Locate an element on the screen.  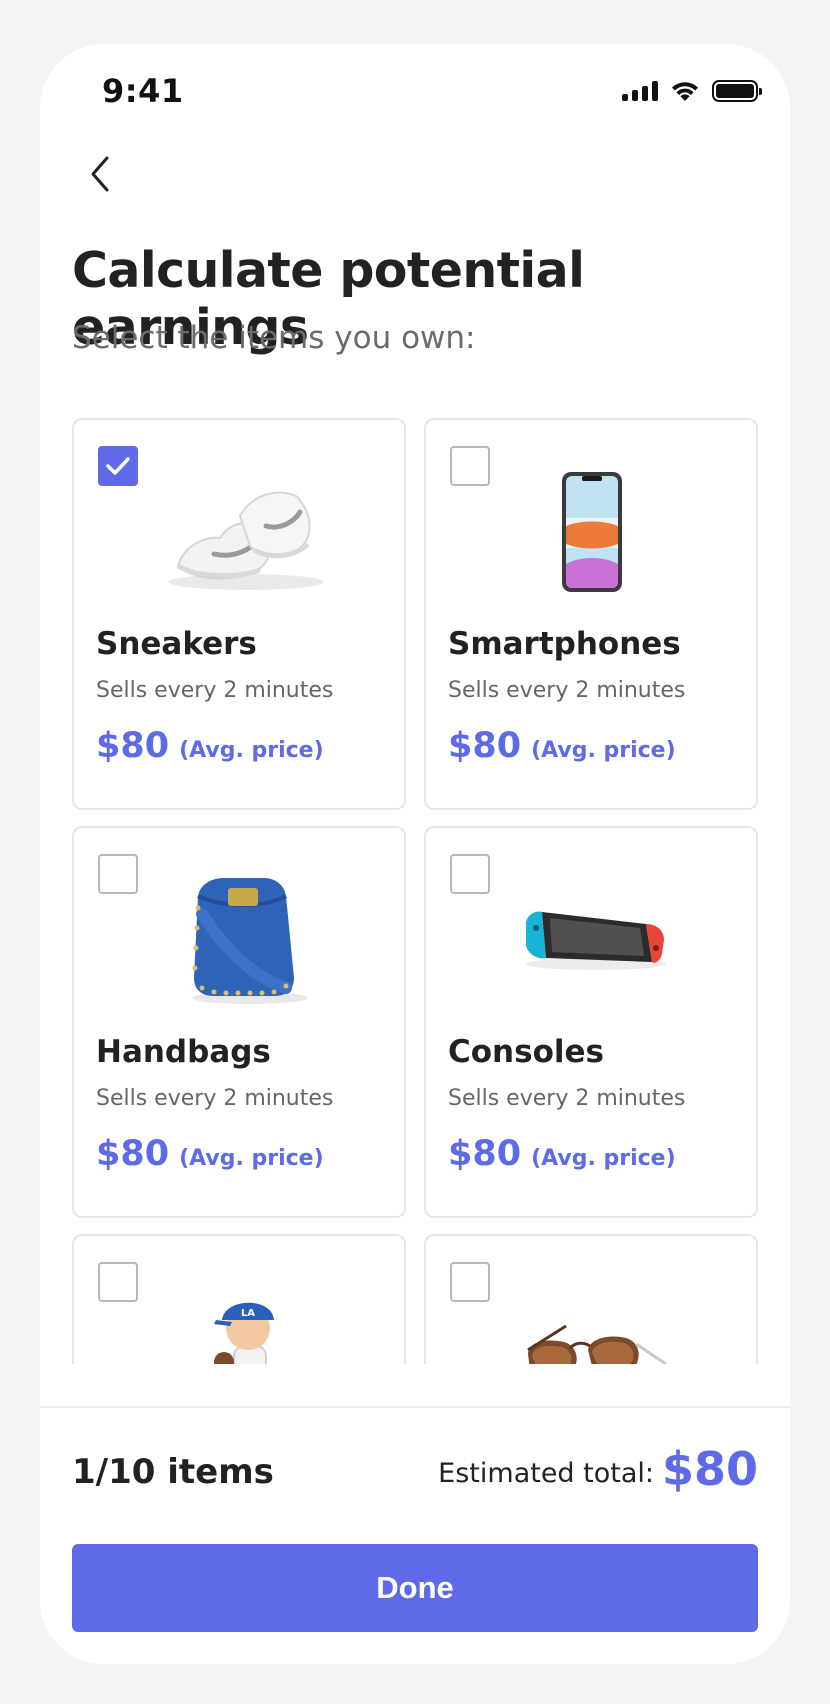
page-subtitle: Select the items you own: is located at coordinates (274, 338).